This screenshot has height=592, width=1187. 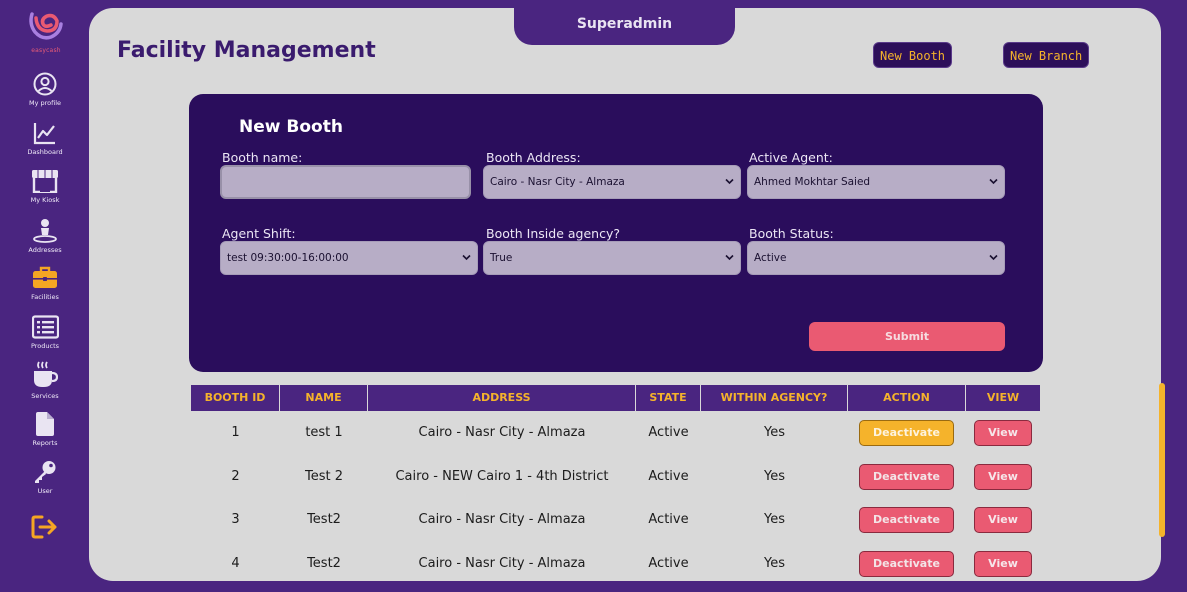 What do you see at coordinates (46, 374) in the screenshot?
I see `coffee-cup-icon` at bounding box center [46, 374].